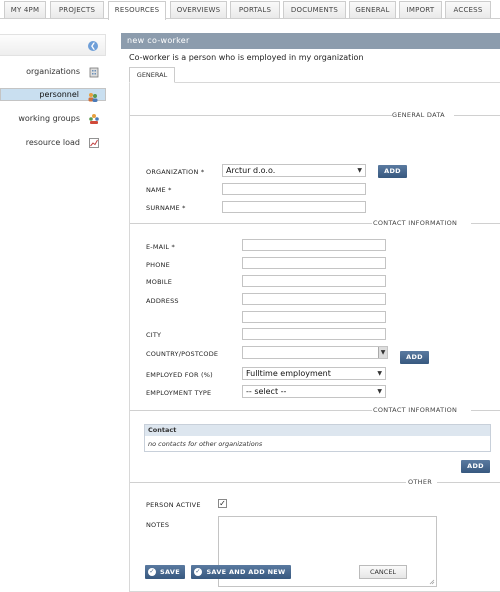 This screenshot has width=500, height=592. Describe the element at coordinates (93, 46) in the screenshot. I see `collapse-icon: ❮` at that location.